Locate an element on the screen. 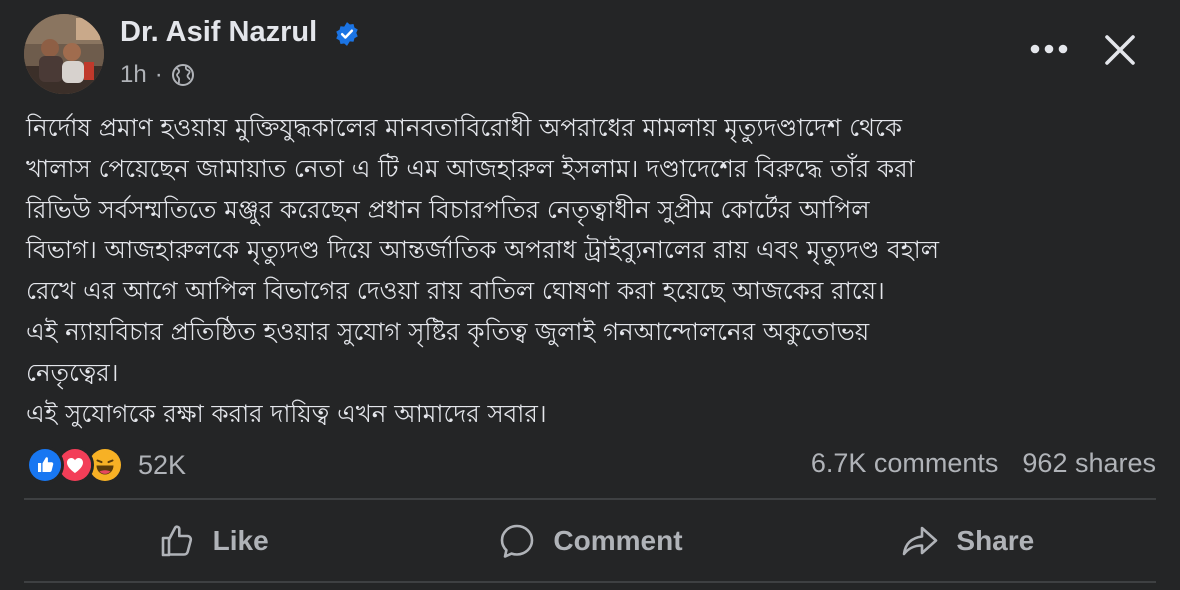 The height and width of the screenshot is (590, 1180). post-meta: 1h · is located at coordinates (157, 75).